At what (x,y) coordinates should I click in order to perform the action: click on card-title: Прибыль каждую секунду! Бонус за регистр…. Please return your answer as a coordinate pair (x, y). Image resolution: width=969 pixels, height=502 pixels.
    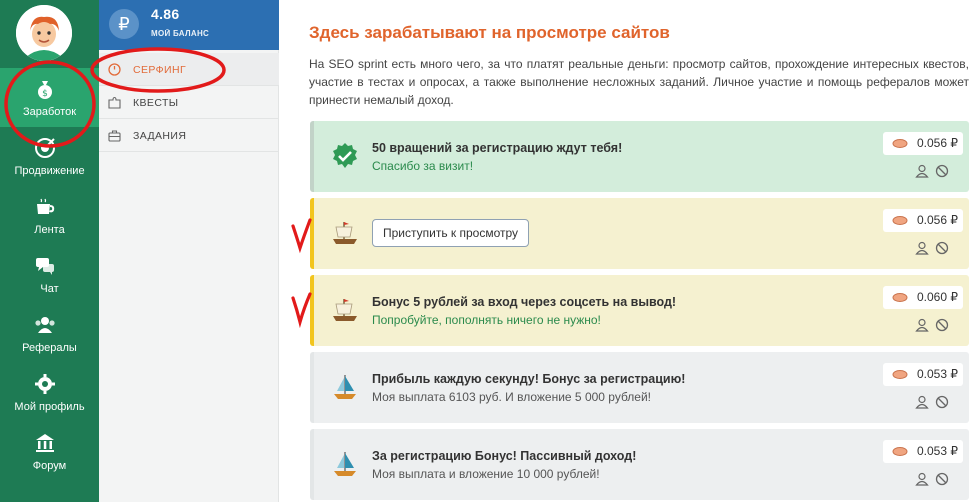
    Looking at the image, I should click on (528, 379).